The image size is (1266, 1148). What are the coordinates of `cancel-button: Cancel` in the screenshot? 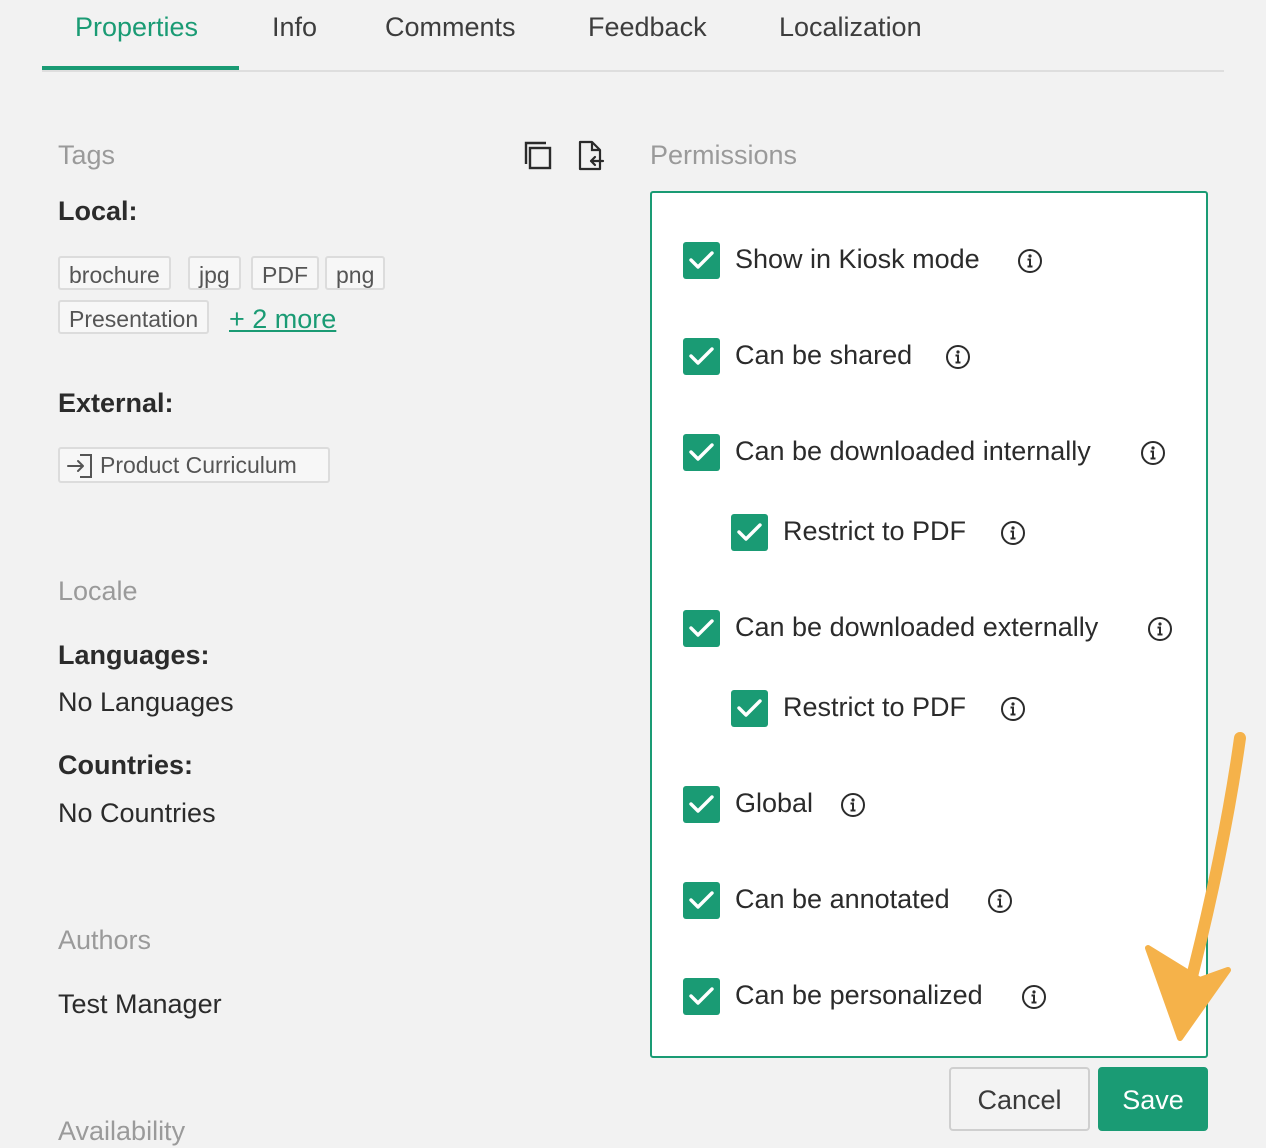 It's located at (1019, 1099).